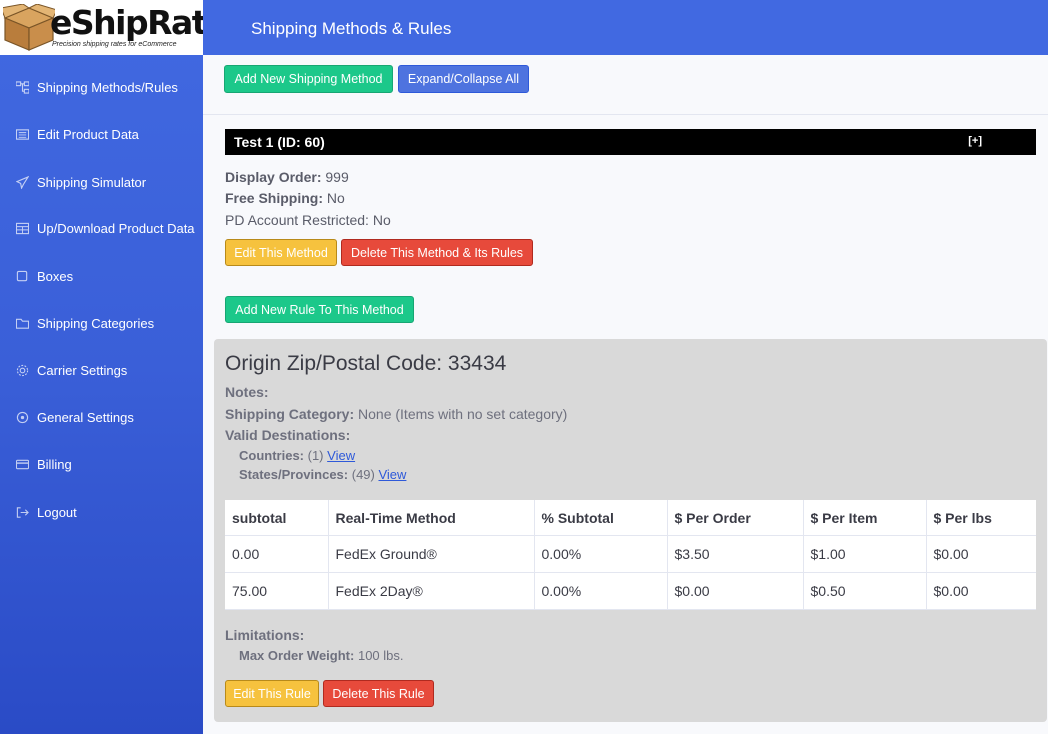 This screenshot has height=734, width=1048. Describe the element at coordinates (277, 518) in the screenshot. I see `column-header: subtotal` at that location.